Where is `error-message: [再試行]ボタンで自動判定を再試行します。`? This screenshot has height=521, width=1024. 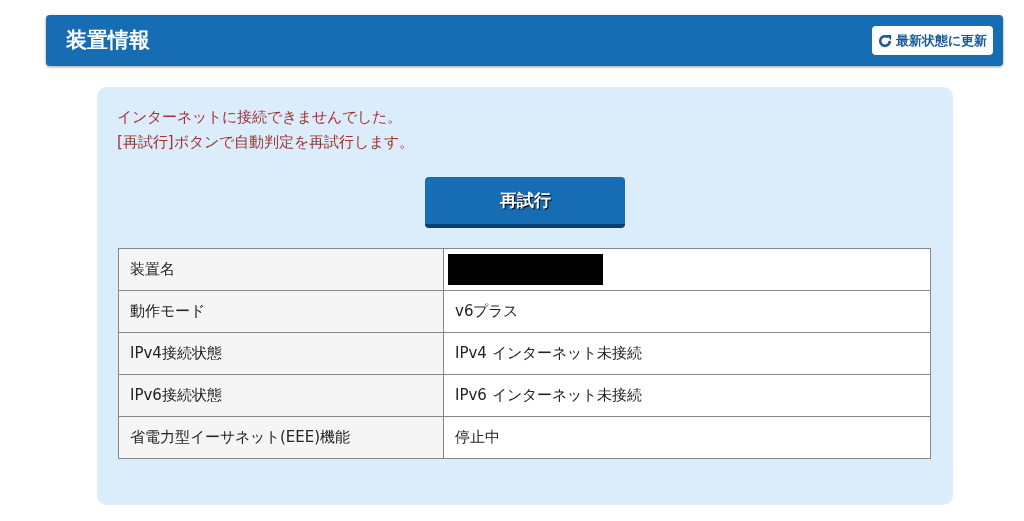 error-message: [再試行]ボタンで自動判定を再試行します。 is located at coordinates (266, 142).